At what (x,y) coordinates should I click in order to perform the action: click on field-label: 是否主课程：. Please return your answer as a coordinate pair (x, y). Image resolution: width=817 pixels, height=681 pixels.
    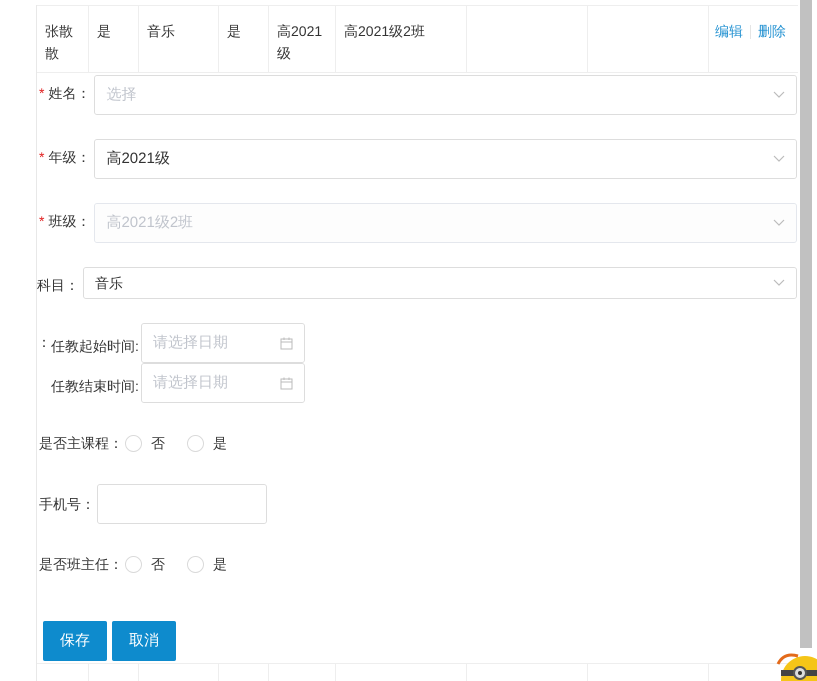
    Looking at the image, I should click on (80, 443).